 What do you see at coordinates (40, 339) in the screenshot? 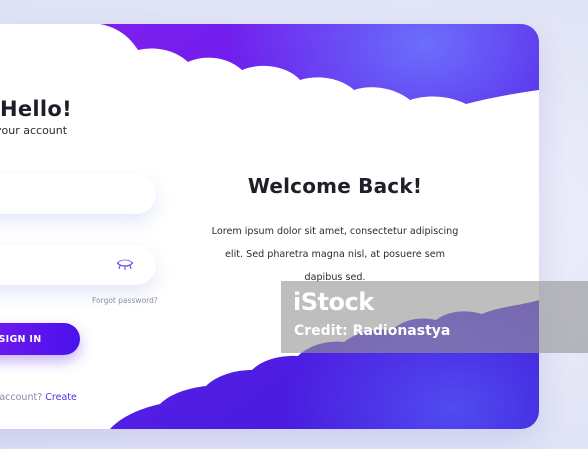
I see `sign-in-button: SIGN IN` at bounding box center [40, 339].